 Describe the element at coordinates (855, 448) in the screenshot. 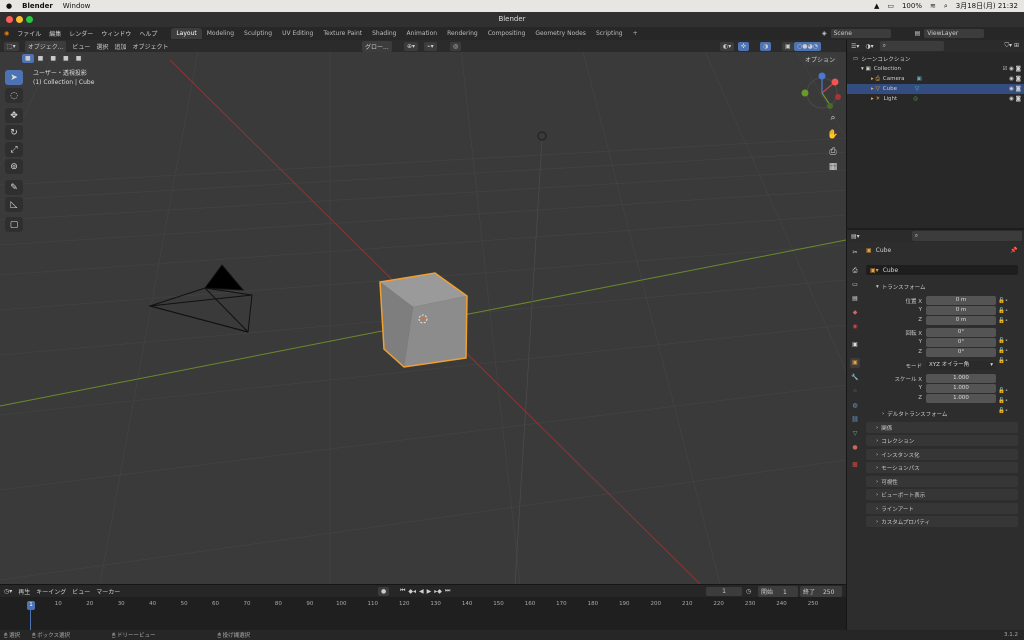

I see `material-tab-icon: ●` at that location.